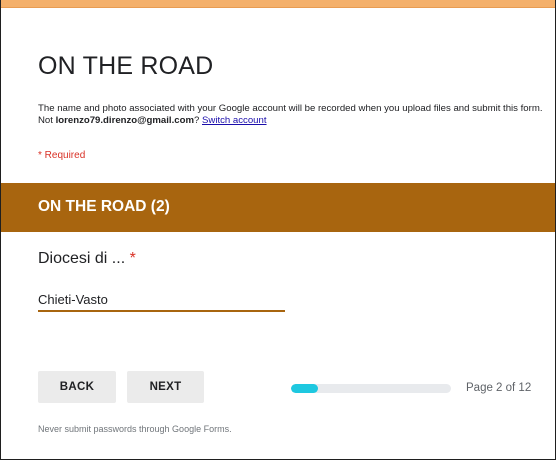  What do you see at coordinates (132, 258) in the screenshot?
I see `required-asterisk: *` at bounding box center [132, 258].